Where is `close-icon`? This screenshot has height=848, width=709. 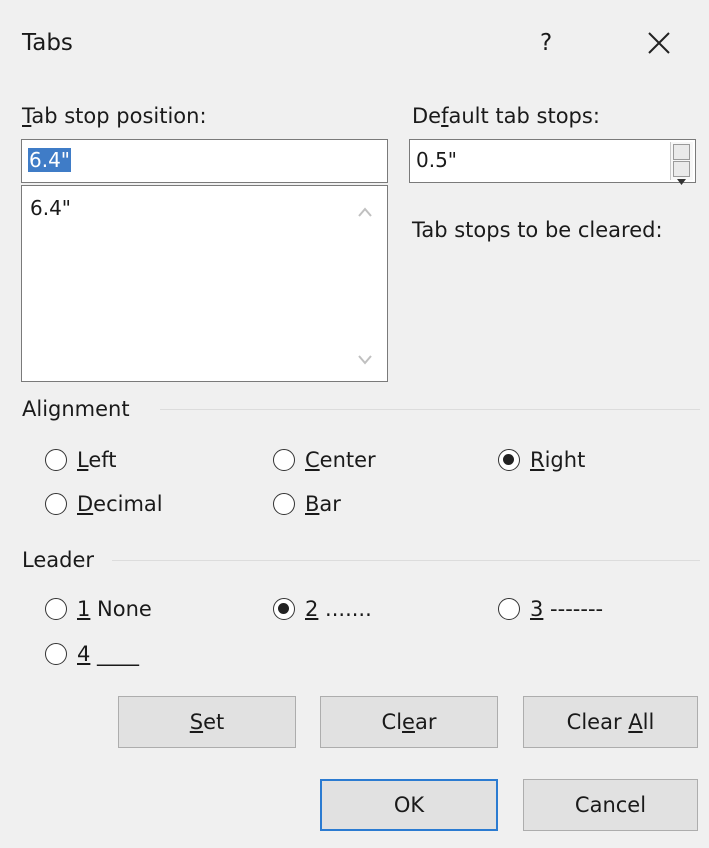 close-icon is located at coordinates (660, 44).